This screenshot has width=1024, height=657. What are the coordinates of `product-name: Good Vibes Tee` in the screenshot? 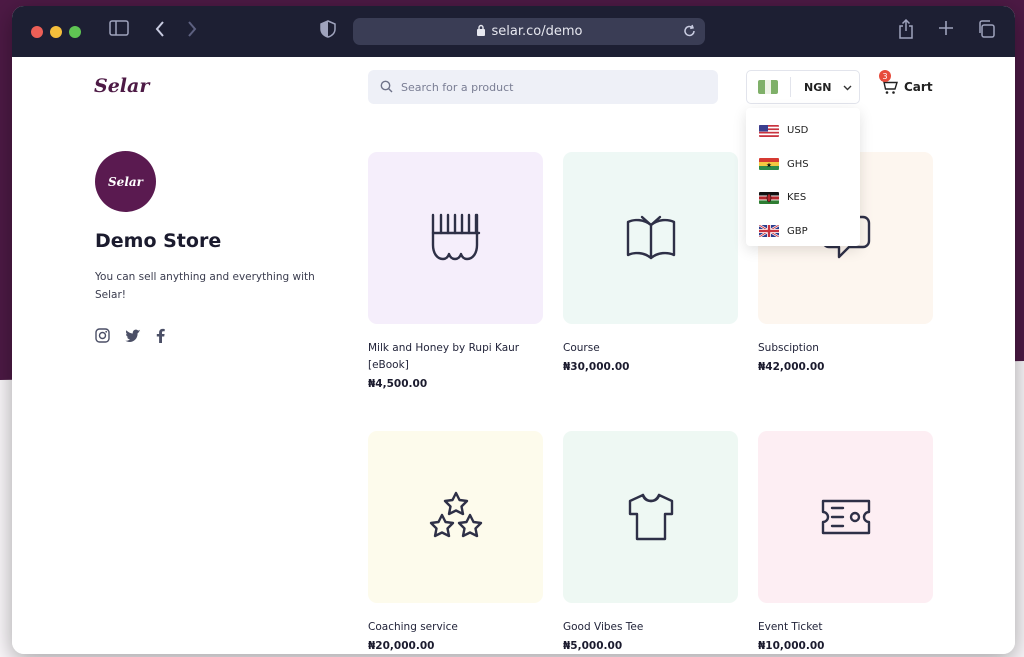 It's located at (650, 627).